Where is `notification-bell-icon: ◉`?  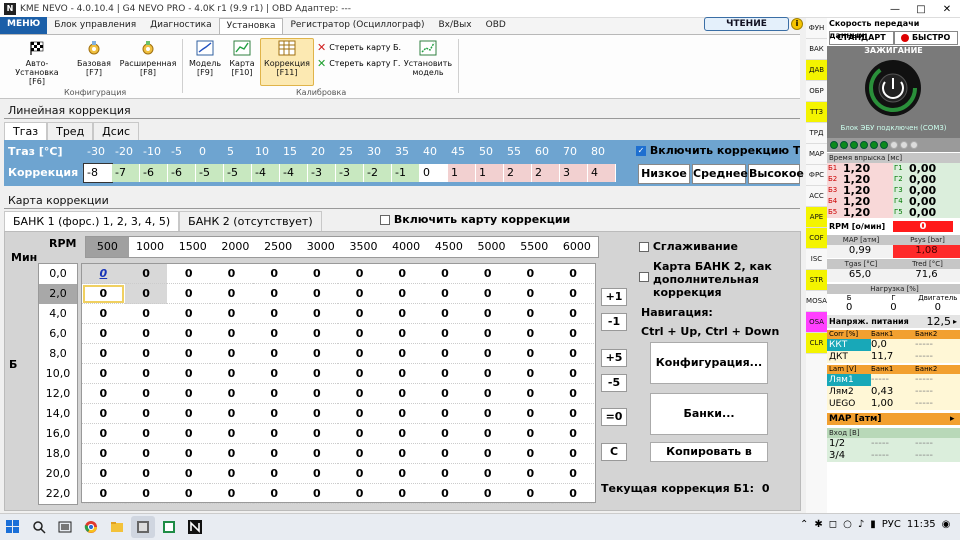
notification-bell-icon: ◉ is located at coordinates (946, 524).